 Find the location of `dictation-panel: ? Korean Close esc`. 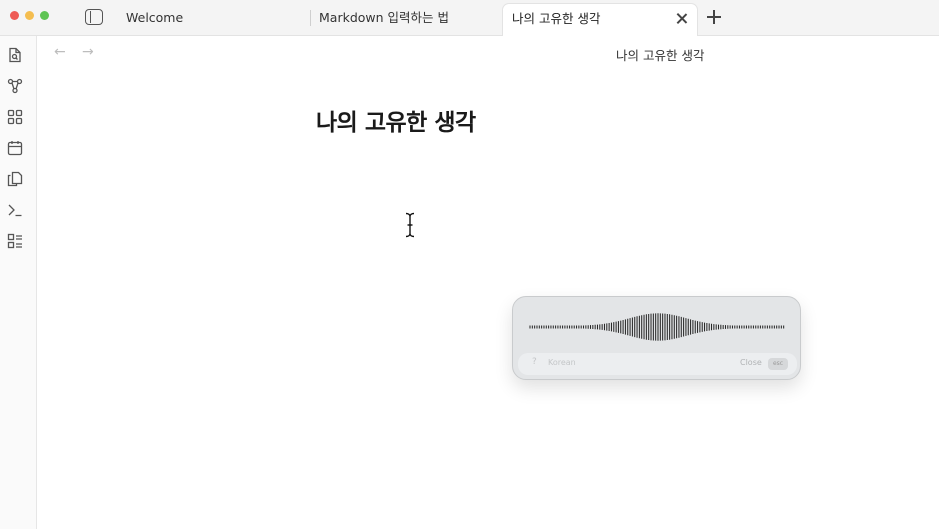

dictation-panel: ? Korean Close esc is located at coordinates (656, 338).